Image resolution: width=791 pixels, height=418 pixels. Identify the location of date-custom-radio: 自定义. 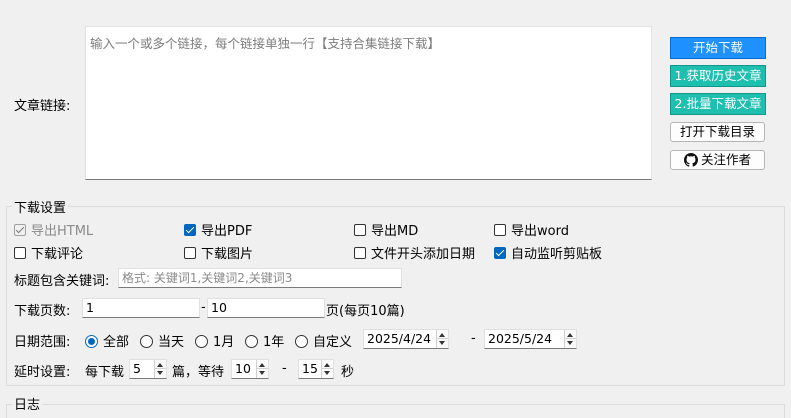
(323, 340).